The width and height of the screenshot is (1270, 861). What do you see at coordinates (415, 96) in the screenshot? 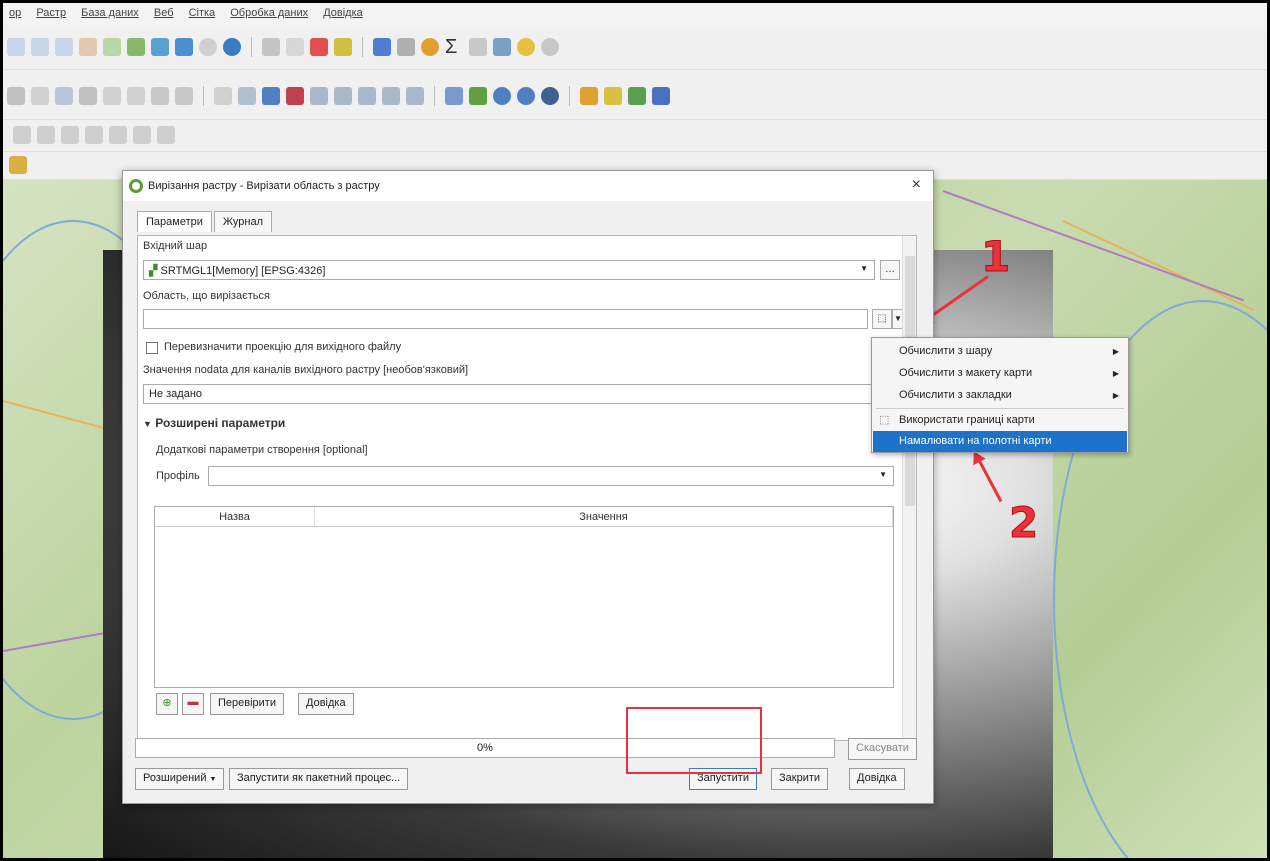
I see `label-hide-icon` at bounding box center [415, 96].